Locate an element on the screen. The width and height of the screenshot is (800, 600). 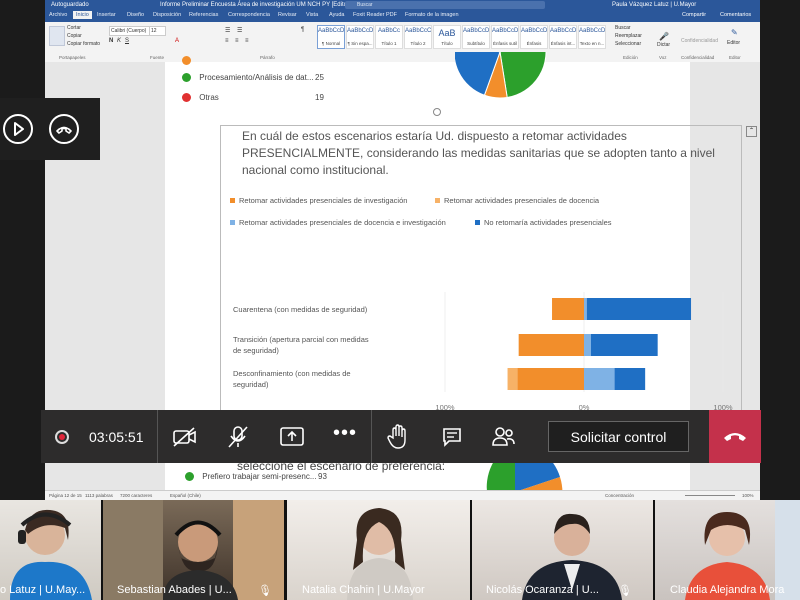
style-name: Título is located at coordinates (447, 43).